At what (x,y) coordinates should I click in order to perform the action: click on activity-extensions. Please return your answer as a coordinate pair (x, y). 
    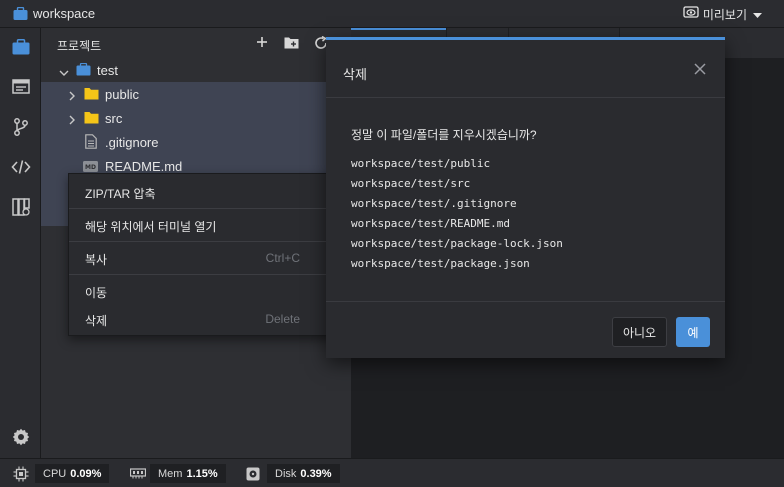
    Looking at the image, I should click on (20, 208).